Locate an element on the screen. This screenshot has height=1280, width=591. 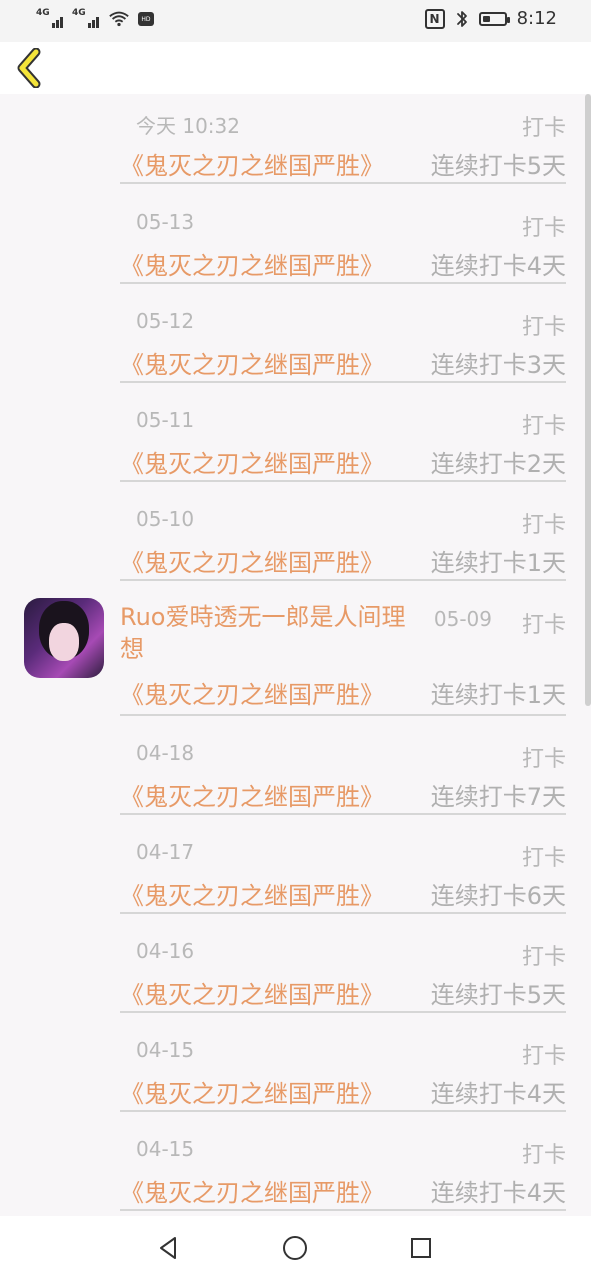
scrollbar-thumb is located at coordinates (588, 400).